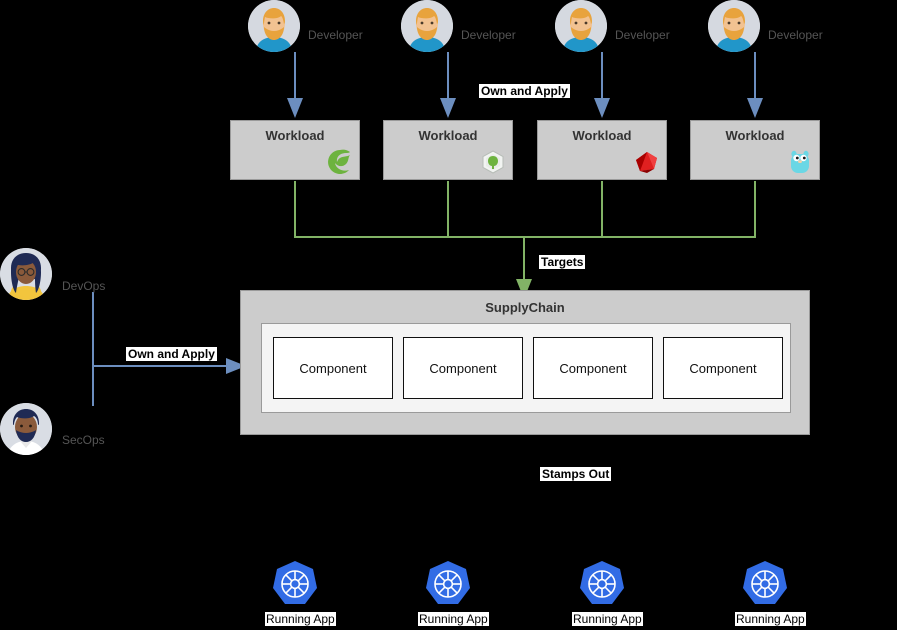 This screenshot has width=897, height=630. Describe the element at coordinates (83, 440) in the screenshot. I see `secops-label: SecOps` at that location.